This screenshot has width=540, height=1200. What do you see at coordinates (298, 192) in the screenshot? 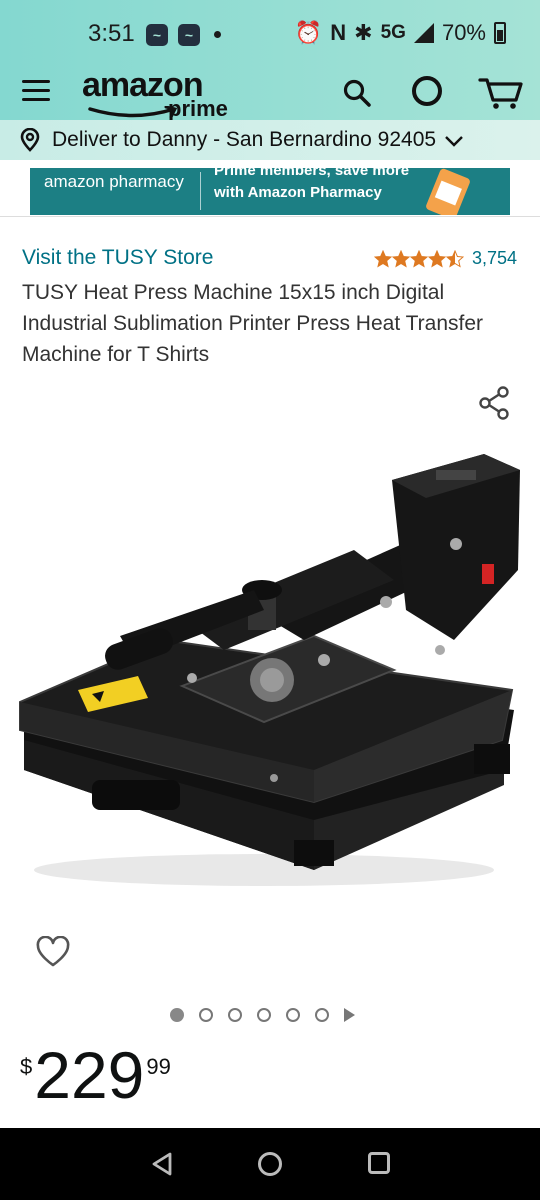
I see `banner-line2: with Amazon Pharmacy` at bounding box center [298, 192].